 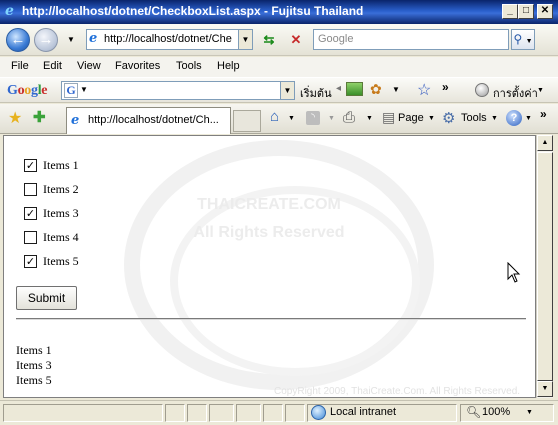 I want to click on minimize-button: _, so click(x=510, y=11).